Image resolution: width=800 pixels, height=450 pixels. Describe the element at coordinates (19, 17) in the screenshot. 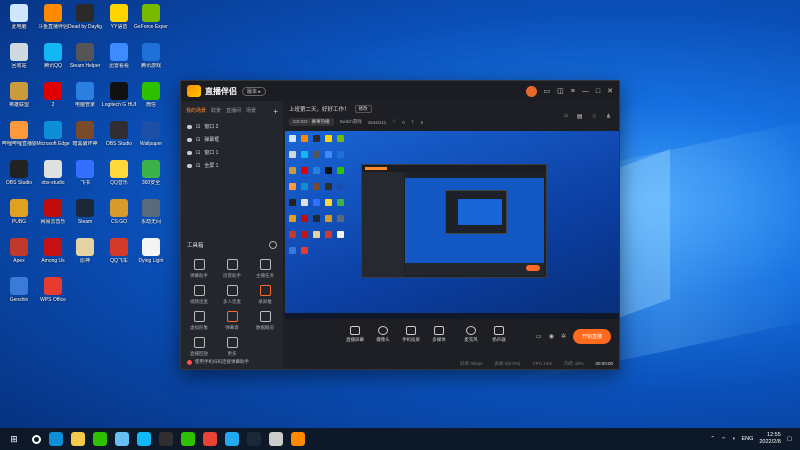

I see `desktop-icon: 此电脑` at that location.